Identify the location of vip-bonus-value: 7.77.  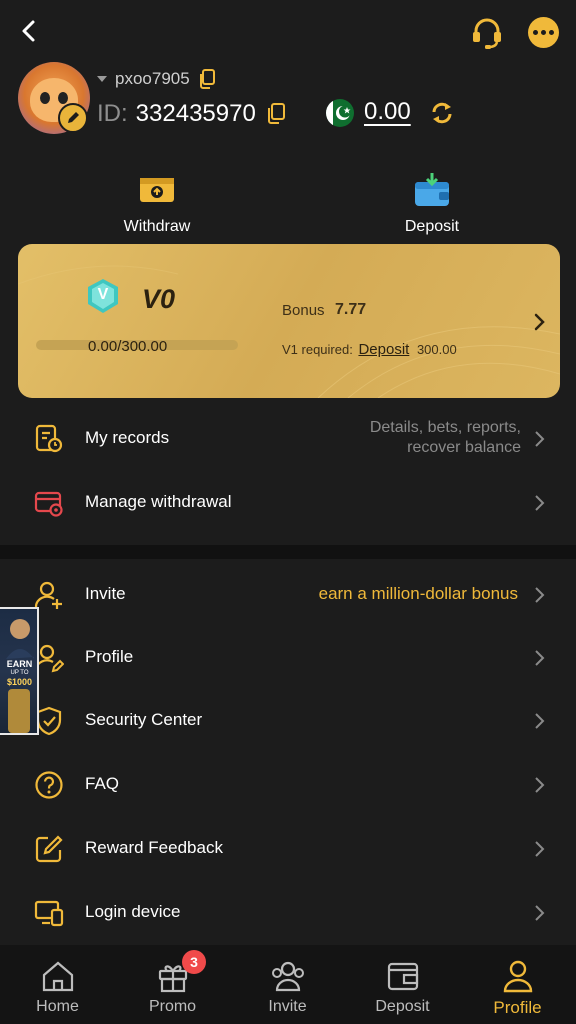
(351, 309).